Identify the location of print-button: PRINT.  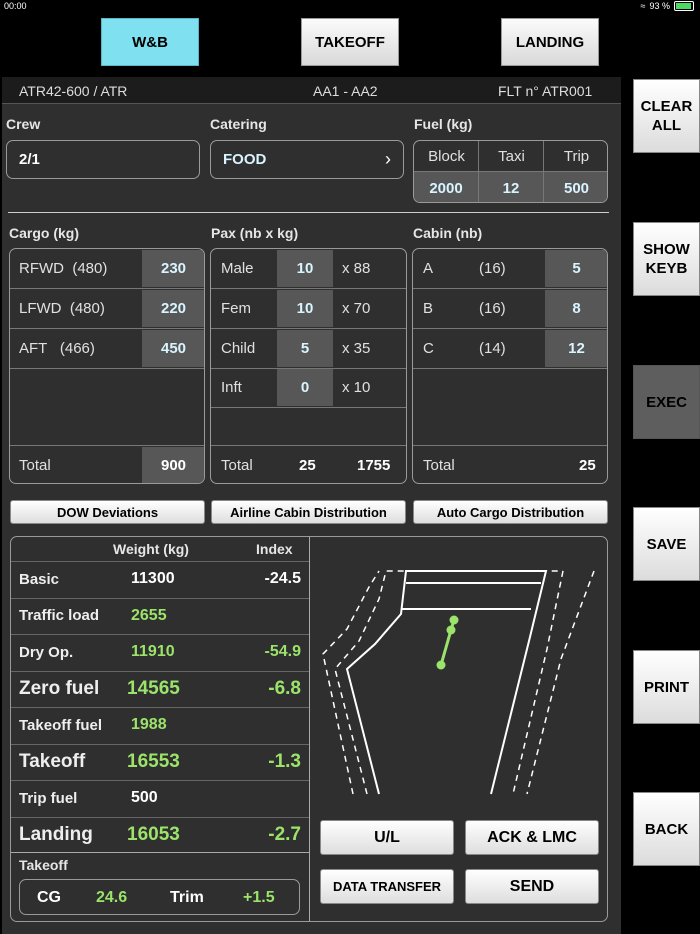
(666, 687).